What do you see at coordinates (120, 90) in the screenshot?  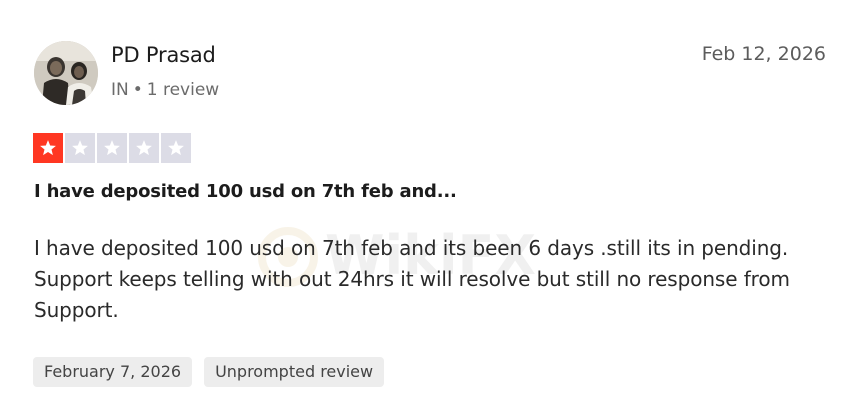 I see `reviewer-country: IN` at bounding box center [120, 90].